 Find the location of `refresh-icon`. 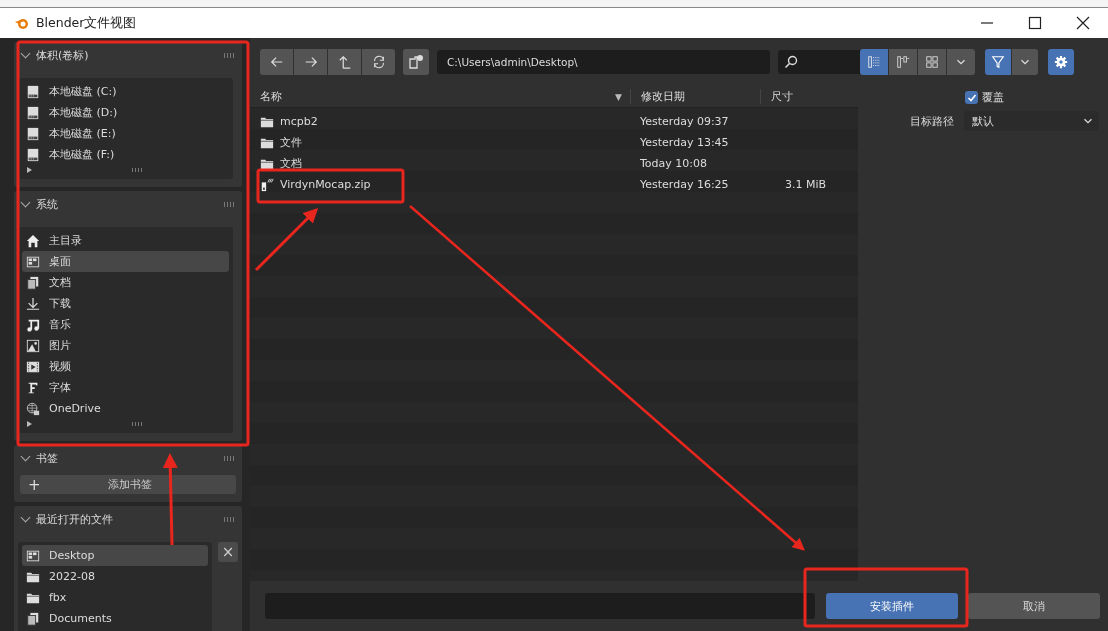

refresh-icon is located at coordinates (378, 62).